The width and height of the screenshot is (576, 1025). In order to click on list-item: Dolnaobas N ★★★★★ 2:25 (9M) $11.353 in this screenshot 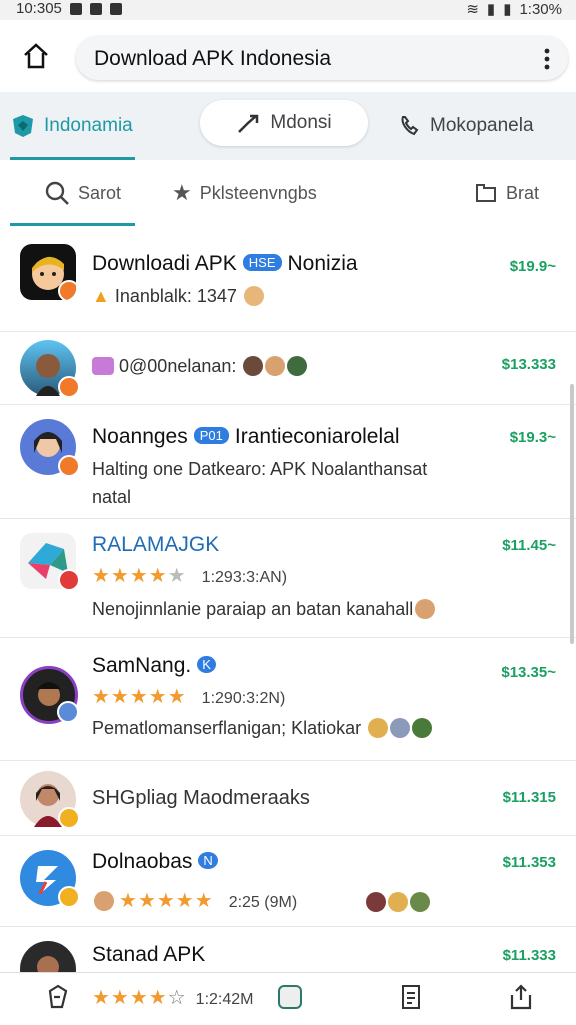, I will do `click(288, 881)`.